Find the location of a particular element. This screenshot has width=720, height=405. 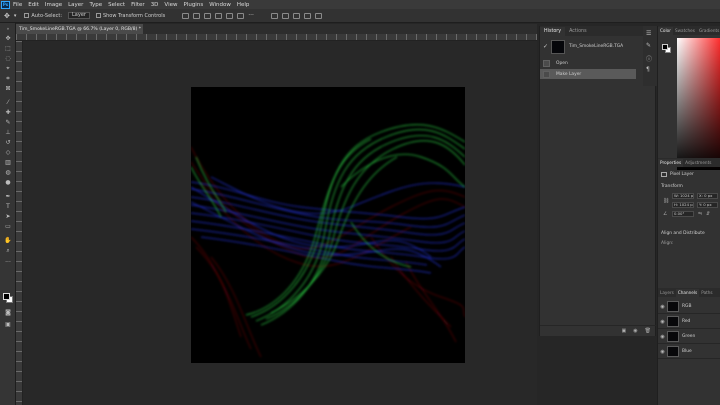

menu-file: File is located at coordinates (17, 5).